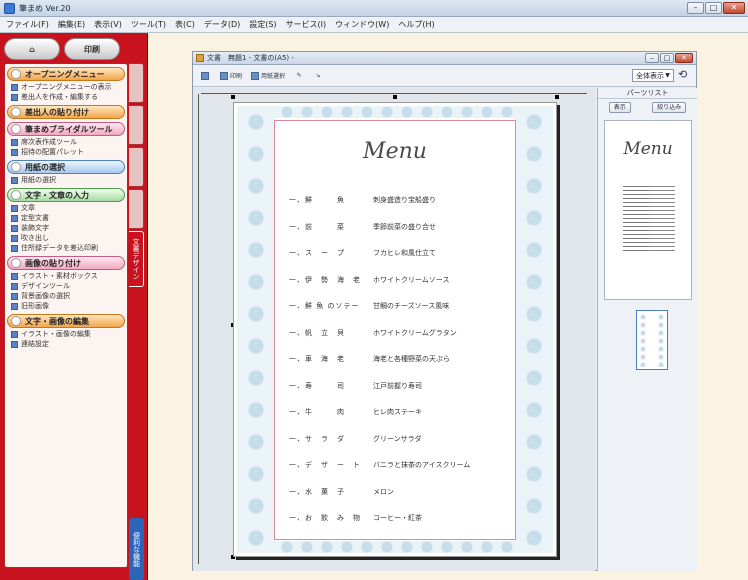 The width and height of the screenshot is (748, 580). What do you see at coordinates (69, 228) in the screenshot?
I see `task-item: 装飾文字` at bounding box center [69, 228].